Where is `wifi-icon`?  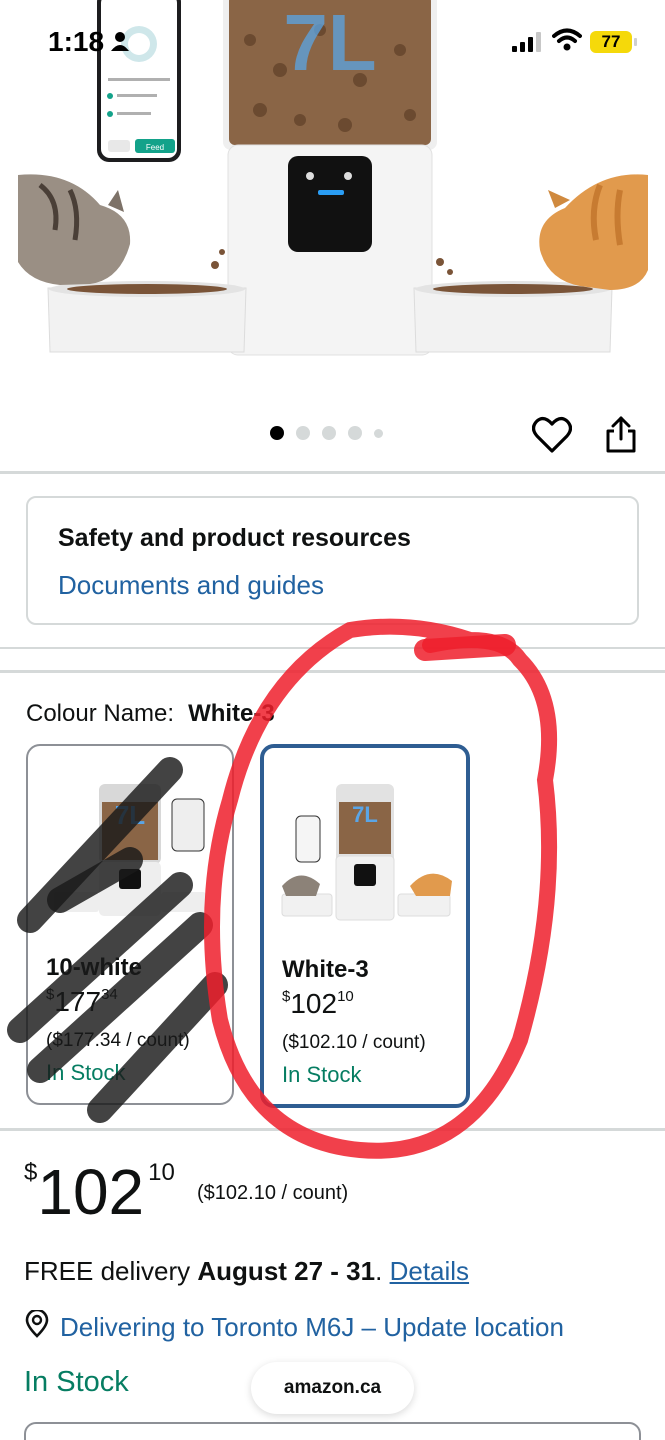
wifi-icon is located at coordinates (567, 42).